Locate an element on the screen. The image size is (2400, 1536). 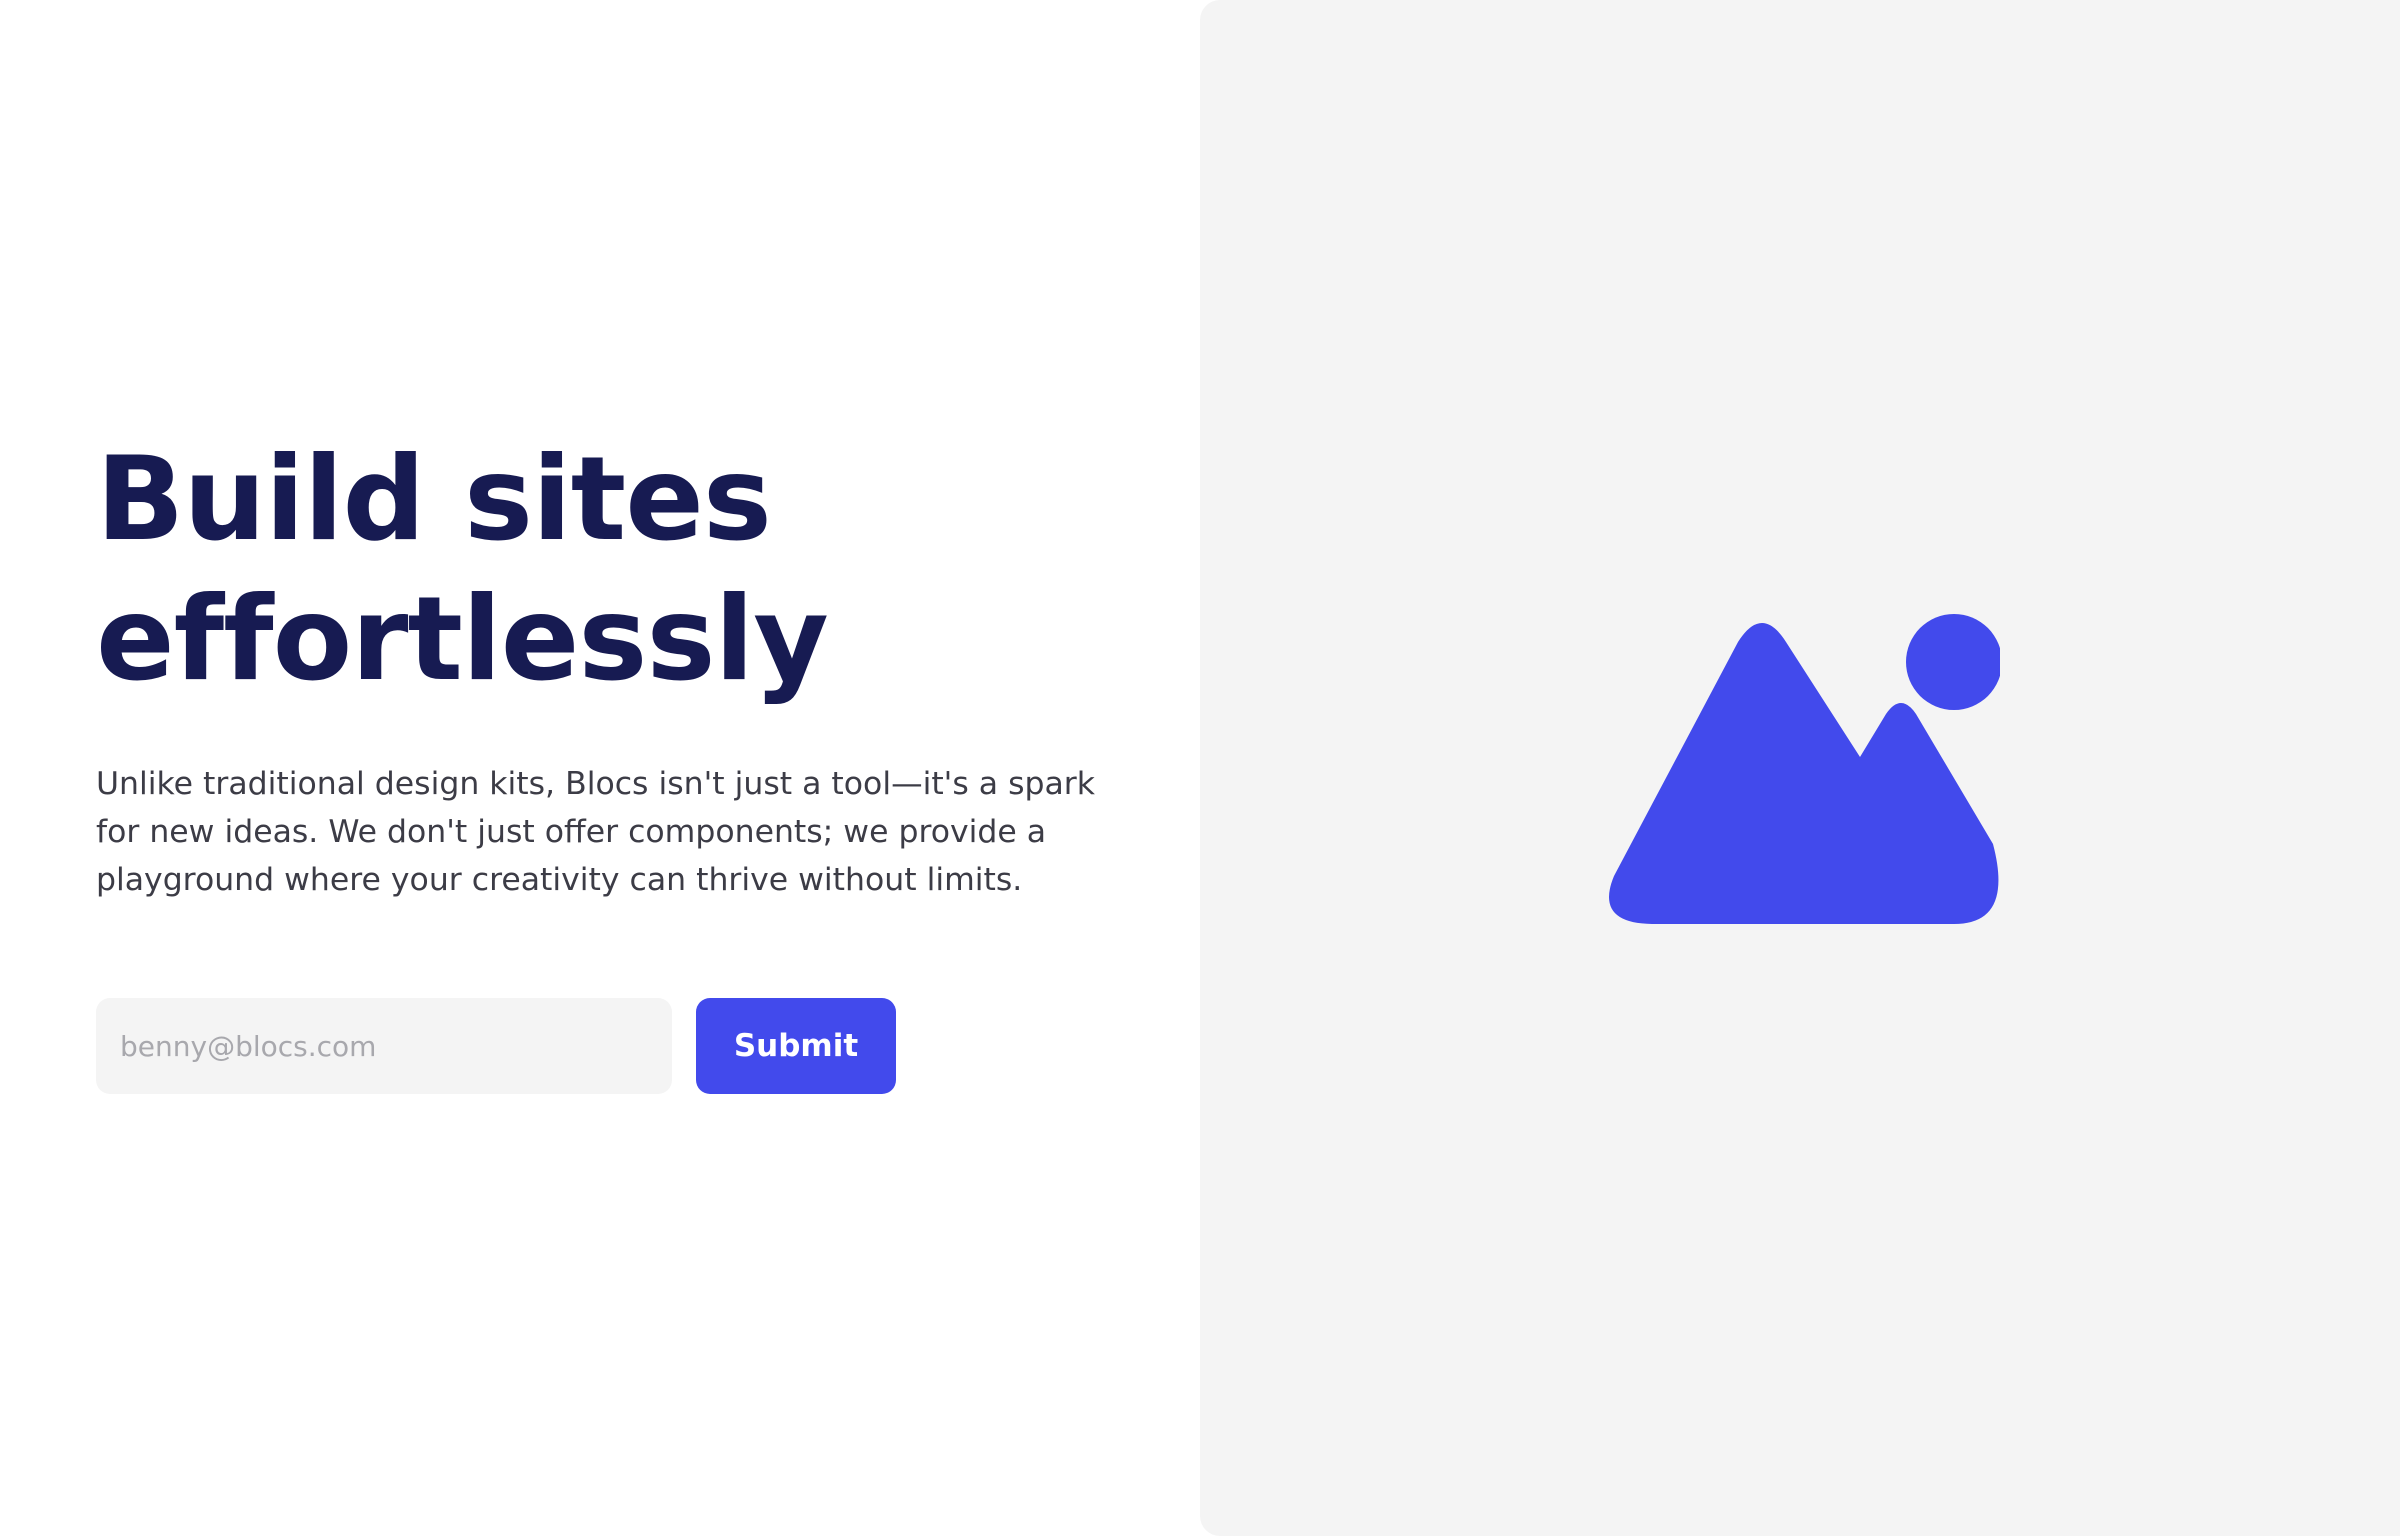
hero-headline: Build sites effortlessly is located at coordinates (462, 570).